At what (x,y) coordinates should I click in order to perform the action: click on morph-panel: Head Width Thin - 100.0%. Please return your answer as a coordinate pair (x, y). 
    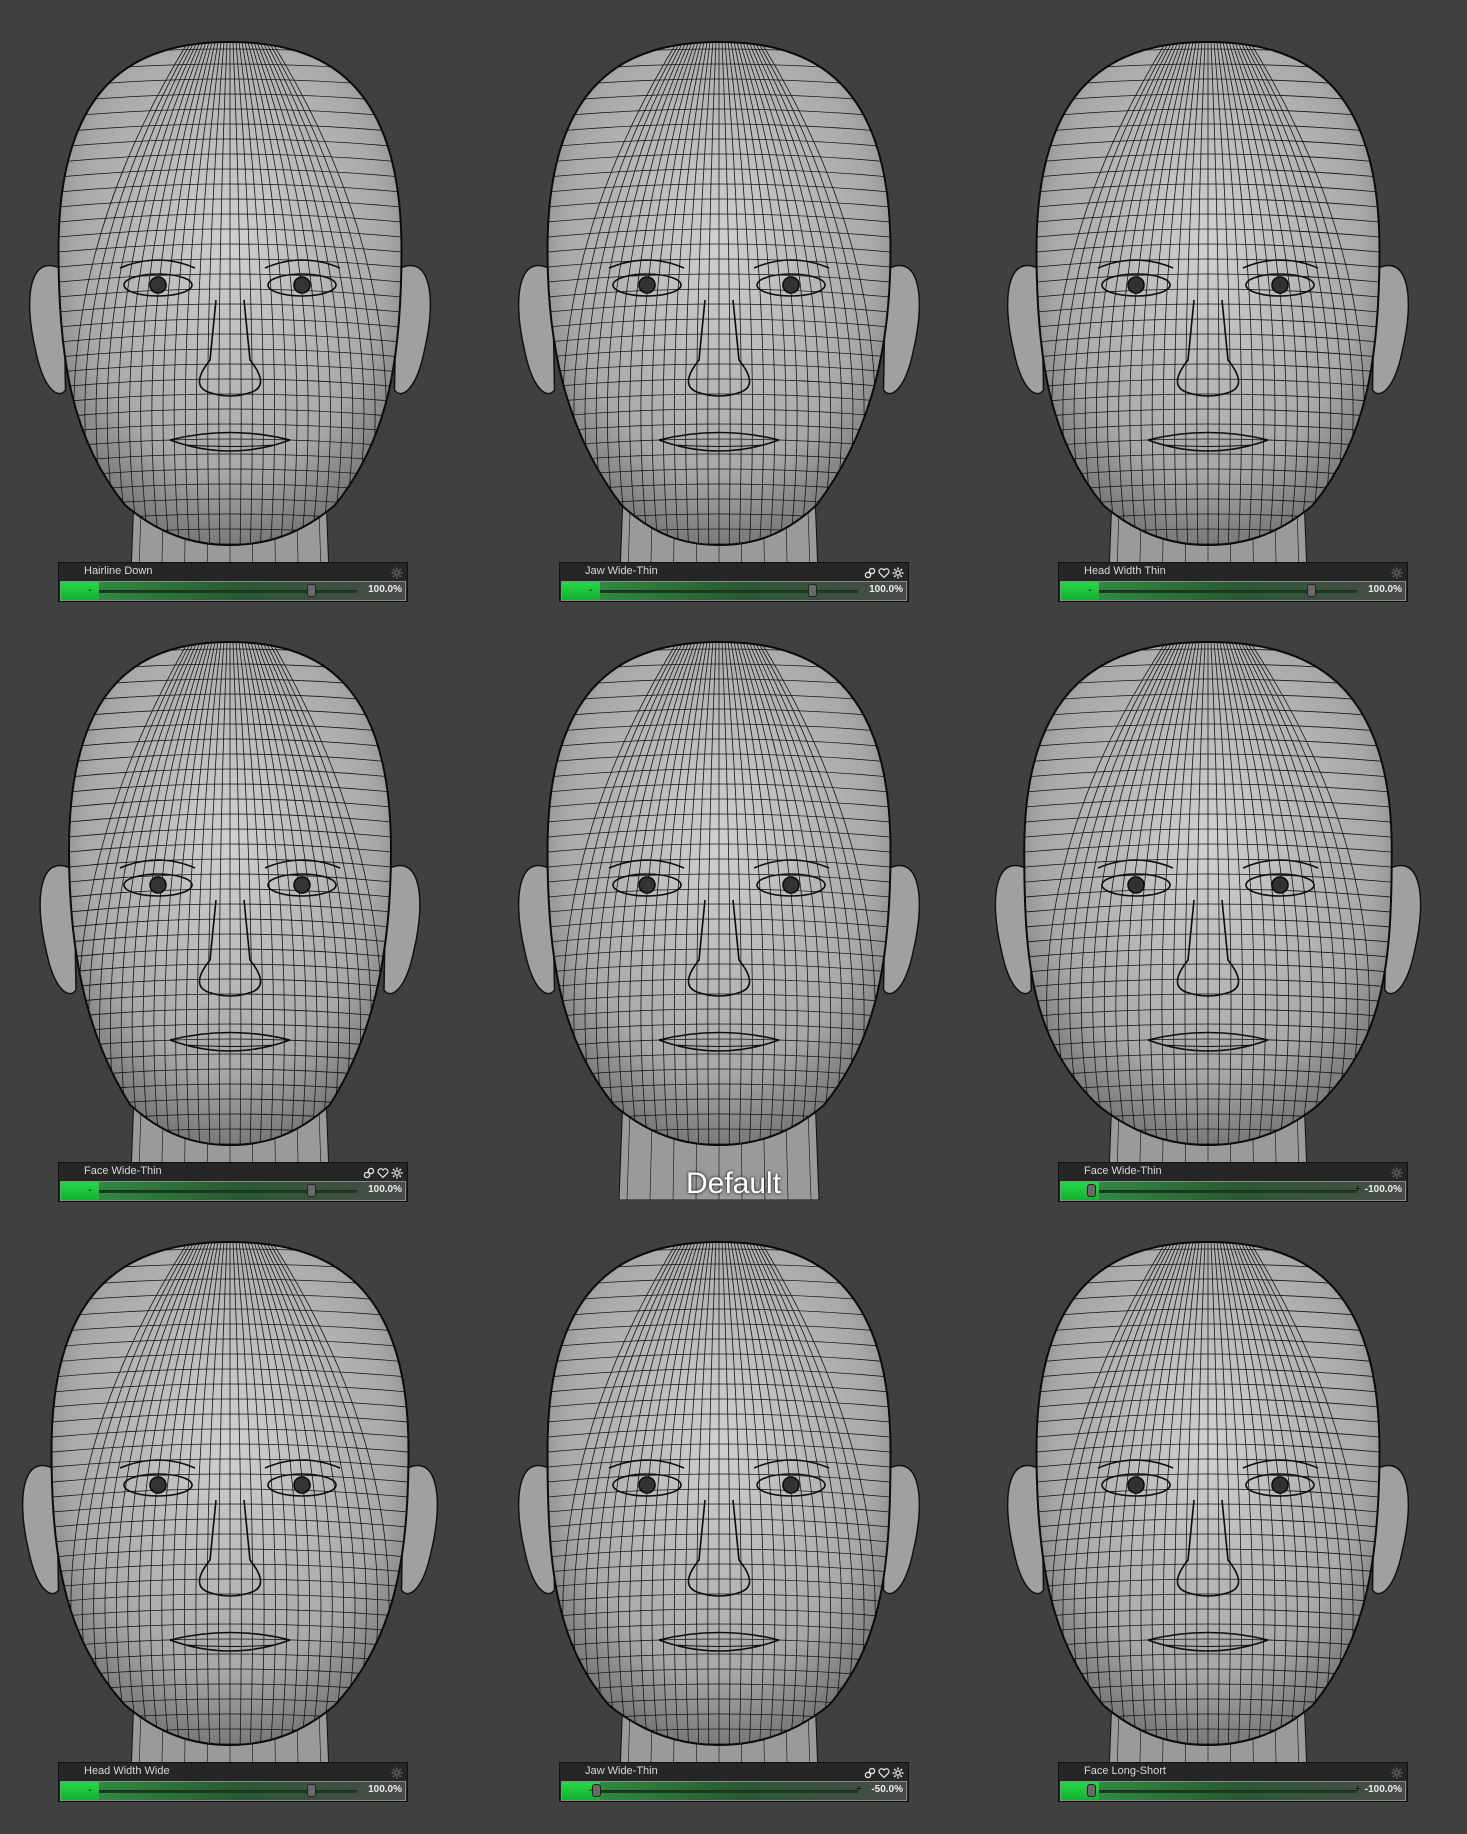
    Looking at the image, I should click on (1222, 301).